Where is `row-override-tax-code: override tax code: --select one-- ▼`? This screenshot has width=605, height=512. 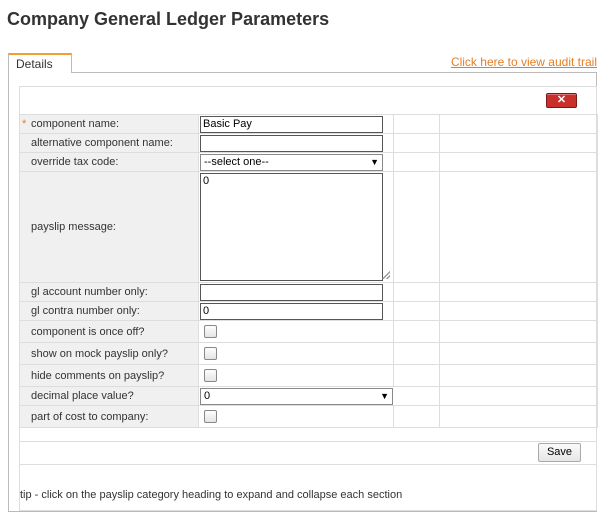
row-override-tax-code: override tax code: --select one-- ▼ is located at coordinates (308, 162).